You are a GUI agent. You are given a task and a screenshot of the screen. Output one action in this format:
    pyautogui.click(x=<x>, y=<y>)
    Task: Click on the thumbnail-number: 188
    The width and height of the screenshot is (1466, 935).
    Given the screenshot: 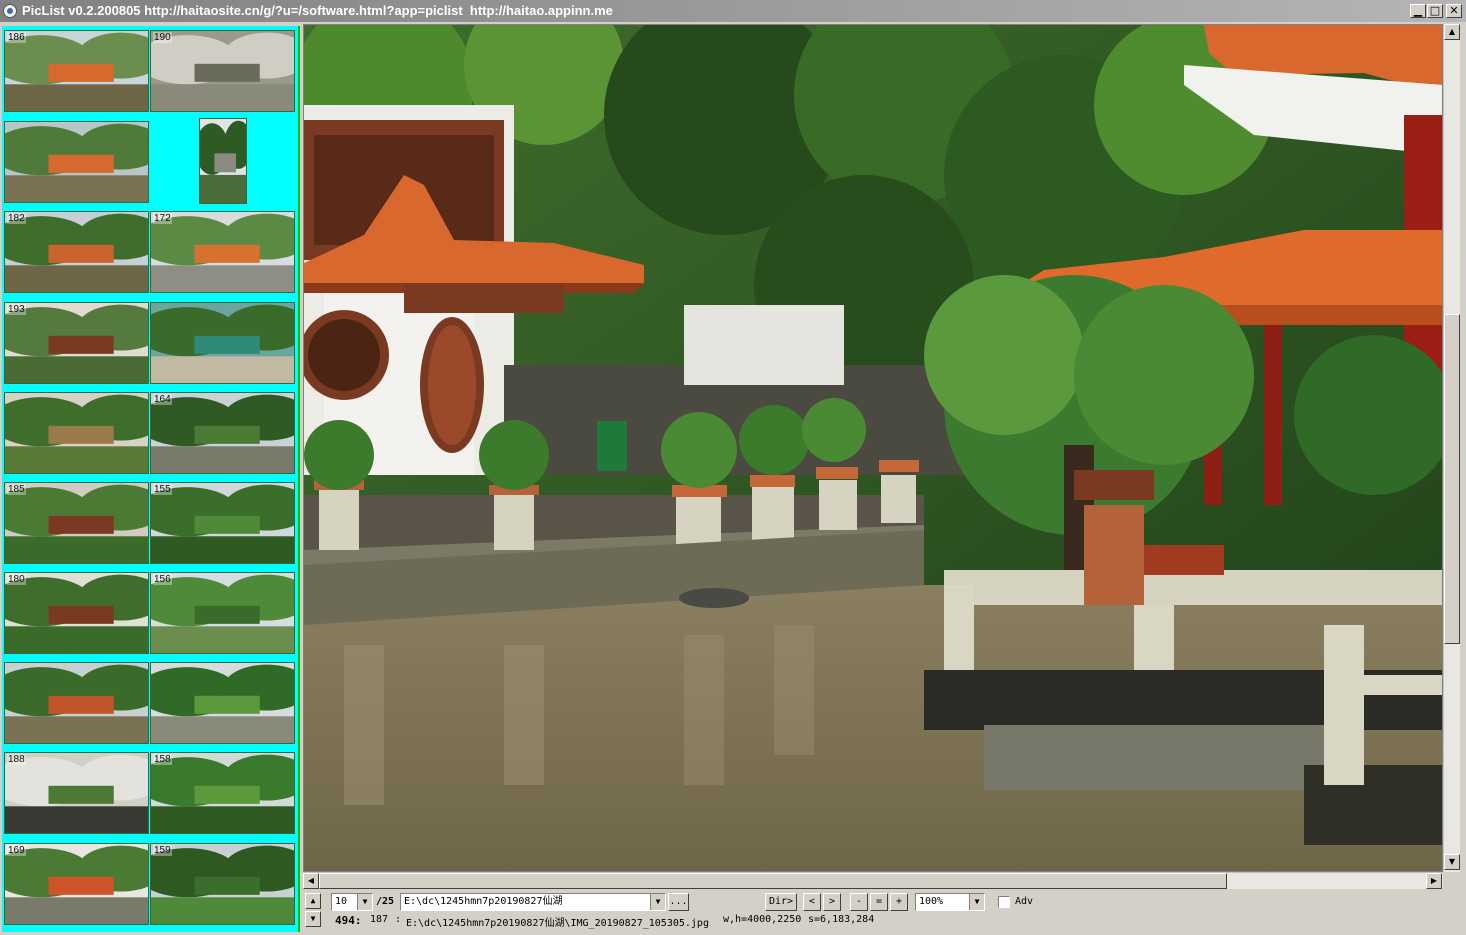 What is the action you would take?
    pyautogui.click(x=16, y=759)
    